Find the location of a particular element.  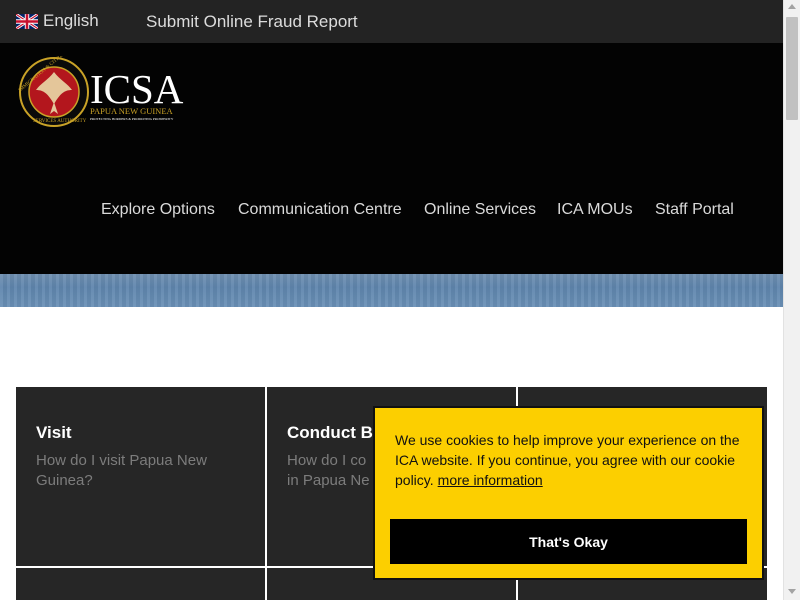

language-label: English is located at coordinates (71, 20).